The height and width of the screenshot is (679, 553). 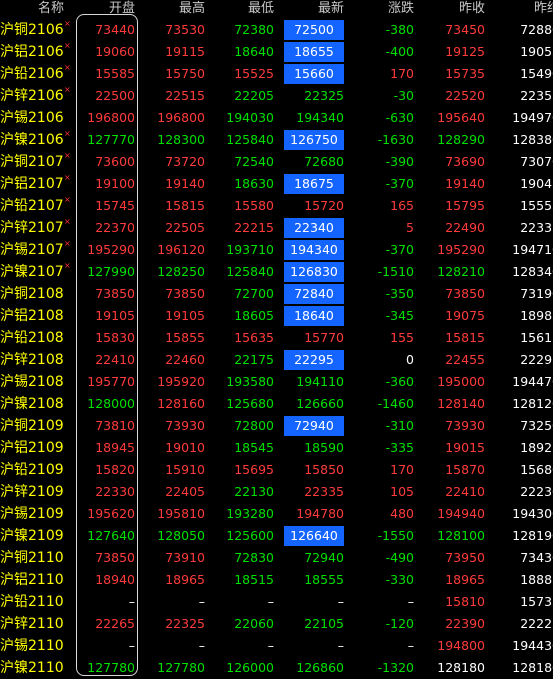 I want to click on cell-pc: 22390, so click(x=465, y=623).